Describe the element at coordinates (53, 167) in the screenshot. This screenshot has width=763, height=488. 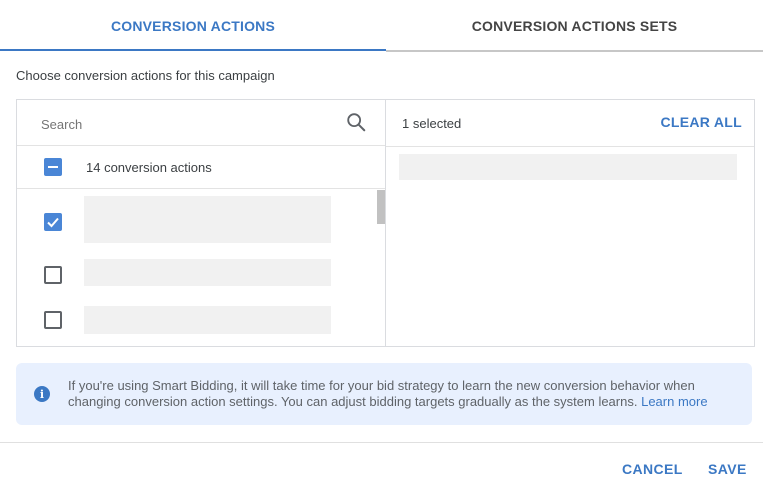
I see `select-all-checkbox` at that location.